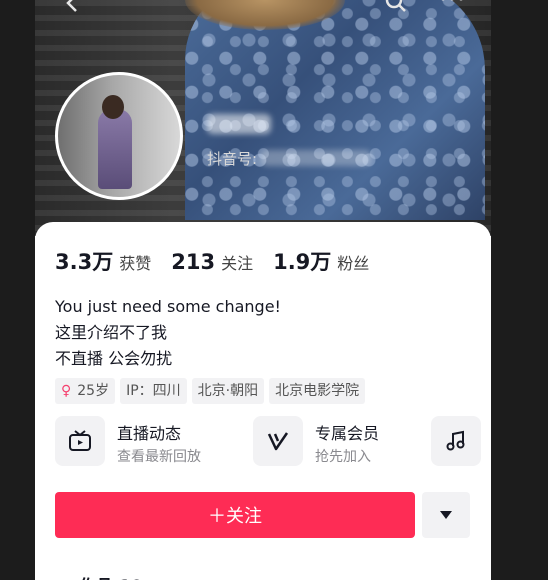  I want to click on stat-followers: 1.9万 粉丝, so click(321, 261).